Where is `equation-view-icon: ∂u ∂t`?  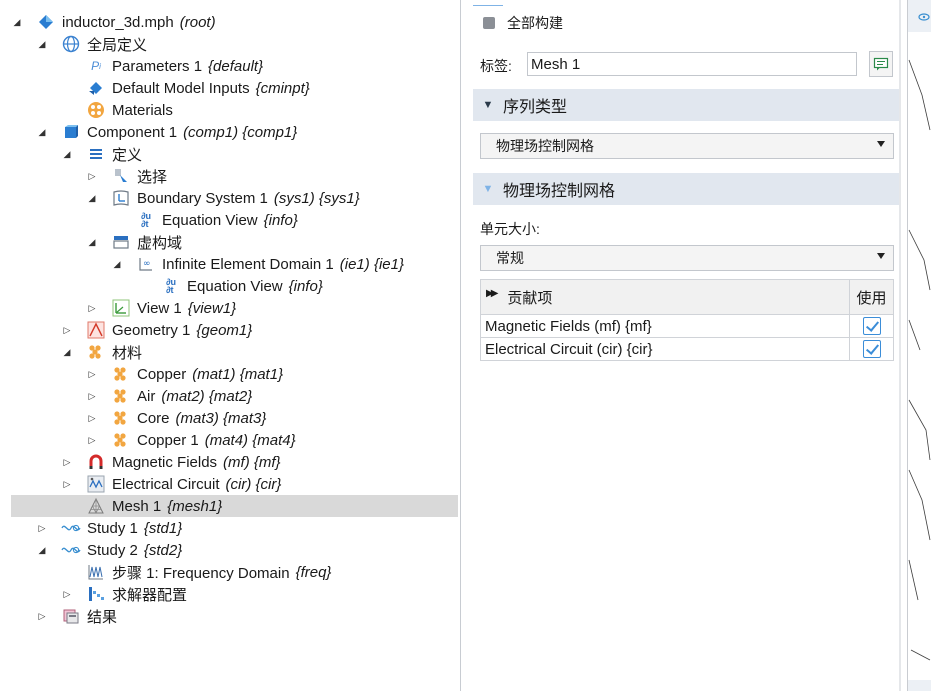 equation-view-icon: ∂u ∂t is located at coordinates (171, 286).